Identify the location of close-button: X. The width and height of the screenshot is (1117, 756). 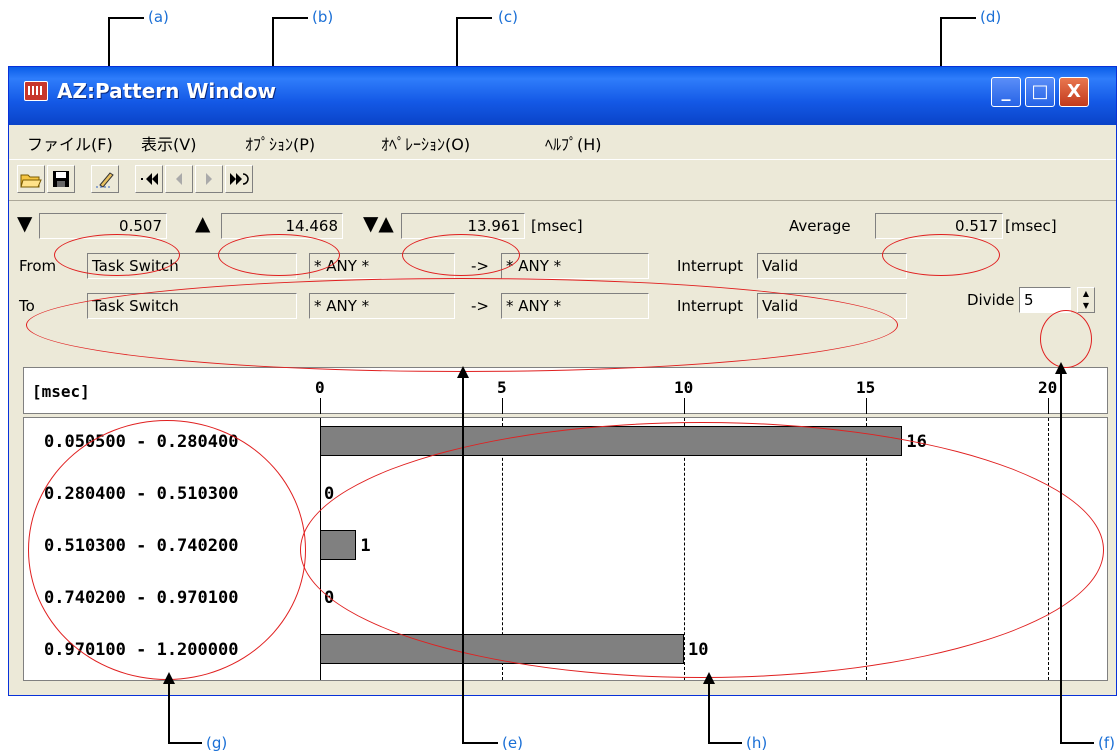
(1074, 92).